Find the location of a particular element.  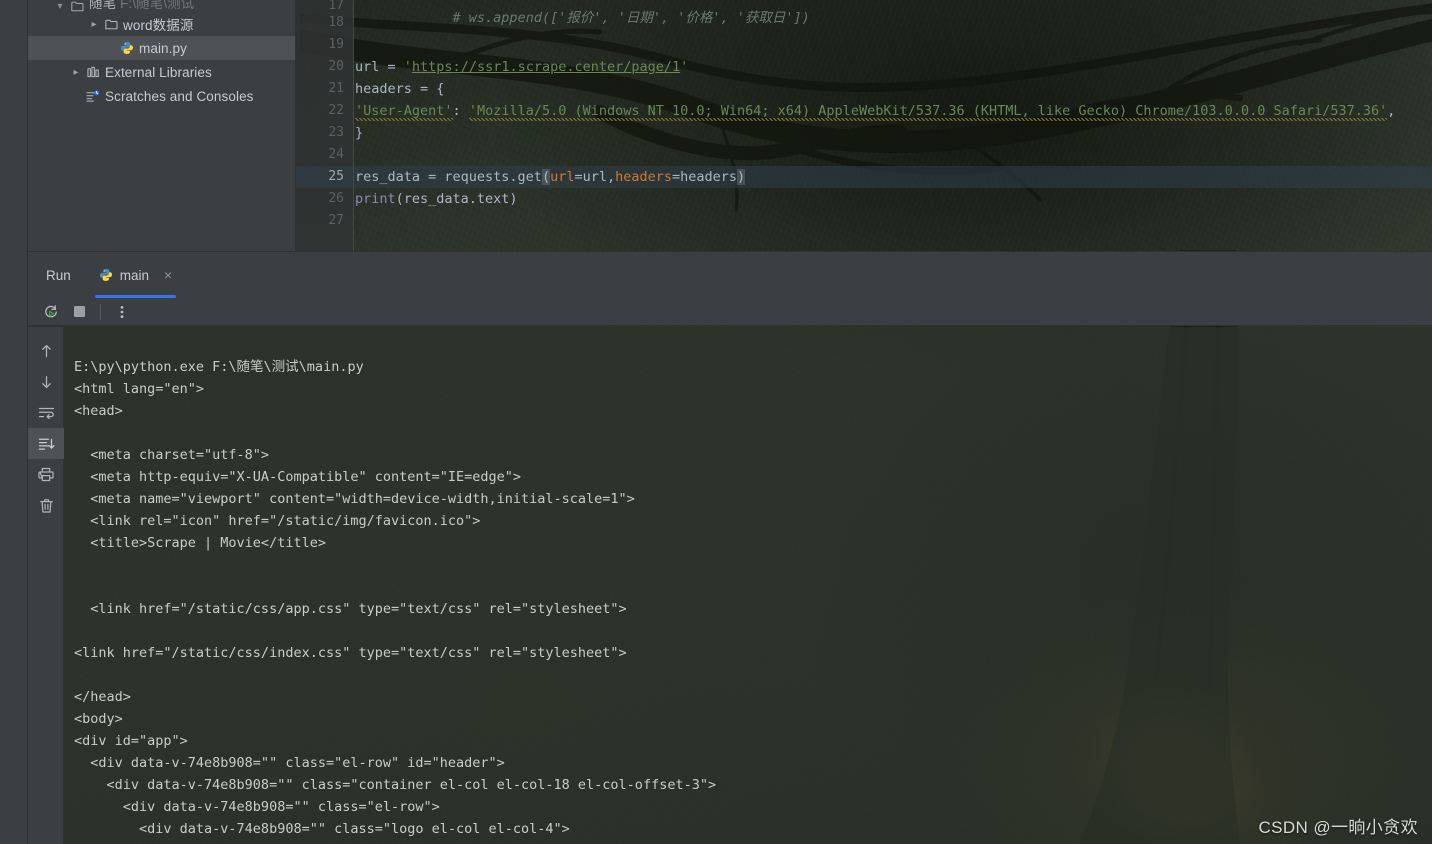

close-icon: × is located at coordinates (168, 275).